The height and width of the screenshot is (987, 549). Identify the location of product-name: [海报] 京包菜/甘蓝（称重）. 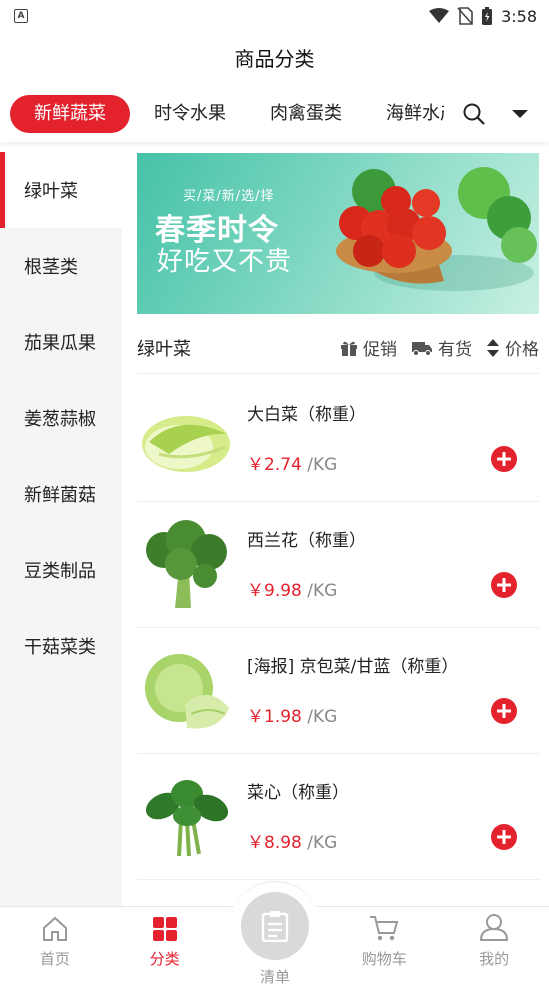
(352, 664).